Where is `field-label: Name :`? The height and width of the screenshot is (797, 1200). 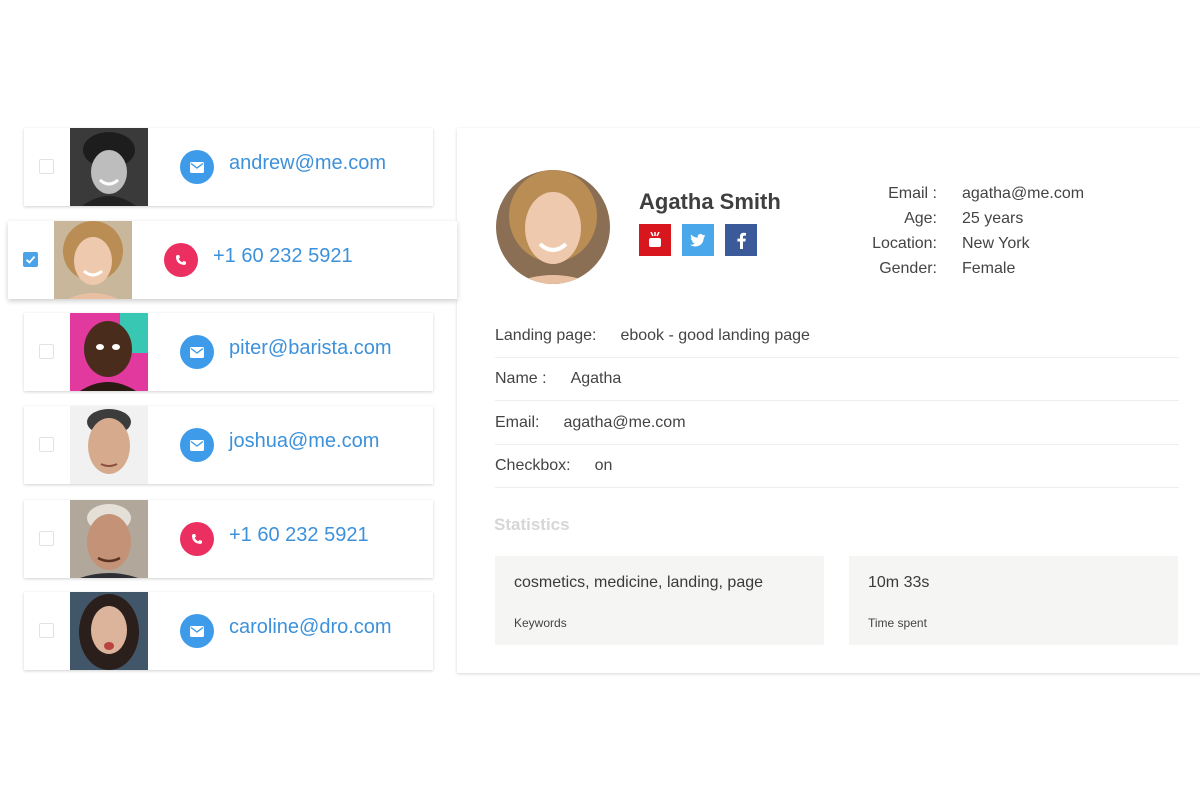
field-label: Name : is located at coordinates (521, 378).